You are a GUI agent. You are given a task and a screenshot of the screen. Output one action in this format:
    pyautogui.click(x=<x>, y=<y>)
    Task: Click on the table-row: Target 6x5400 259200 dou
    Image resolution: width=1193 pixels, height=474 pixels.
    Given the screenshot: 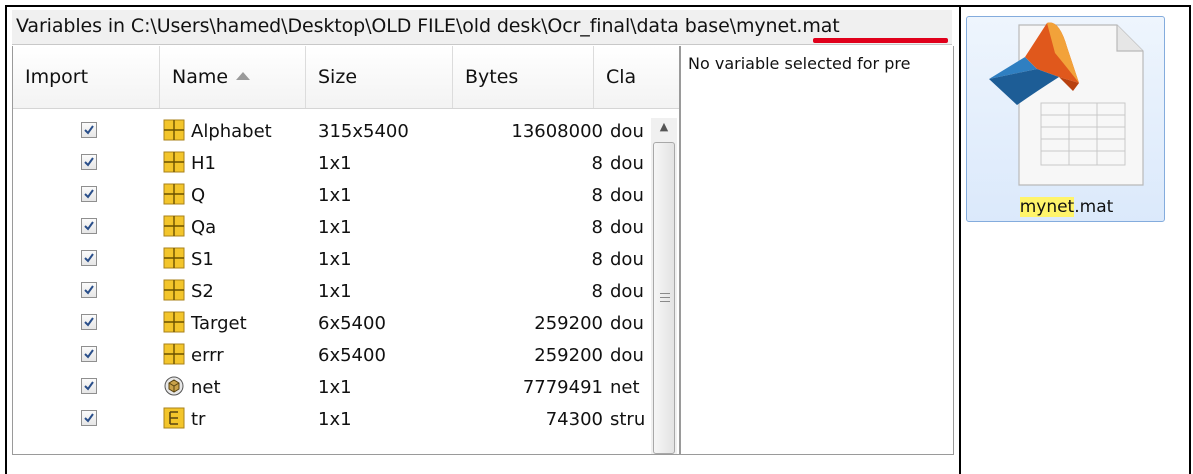 What is the action you would take?
    pyautogui.click(x=346, y=323)
    